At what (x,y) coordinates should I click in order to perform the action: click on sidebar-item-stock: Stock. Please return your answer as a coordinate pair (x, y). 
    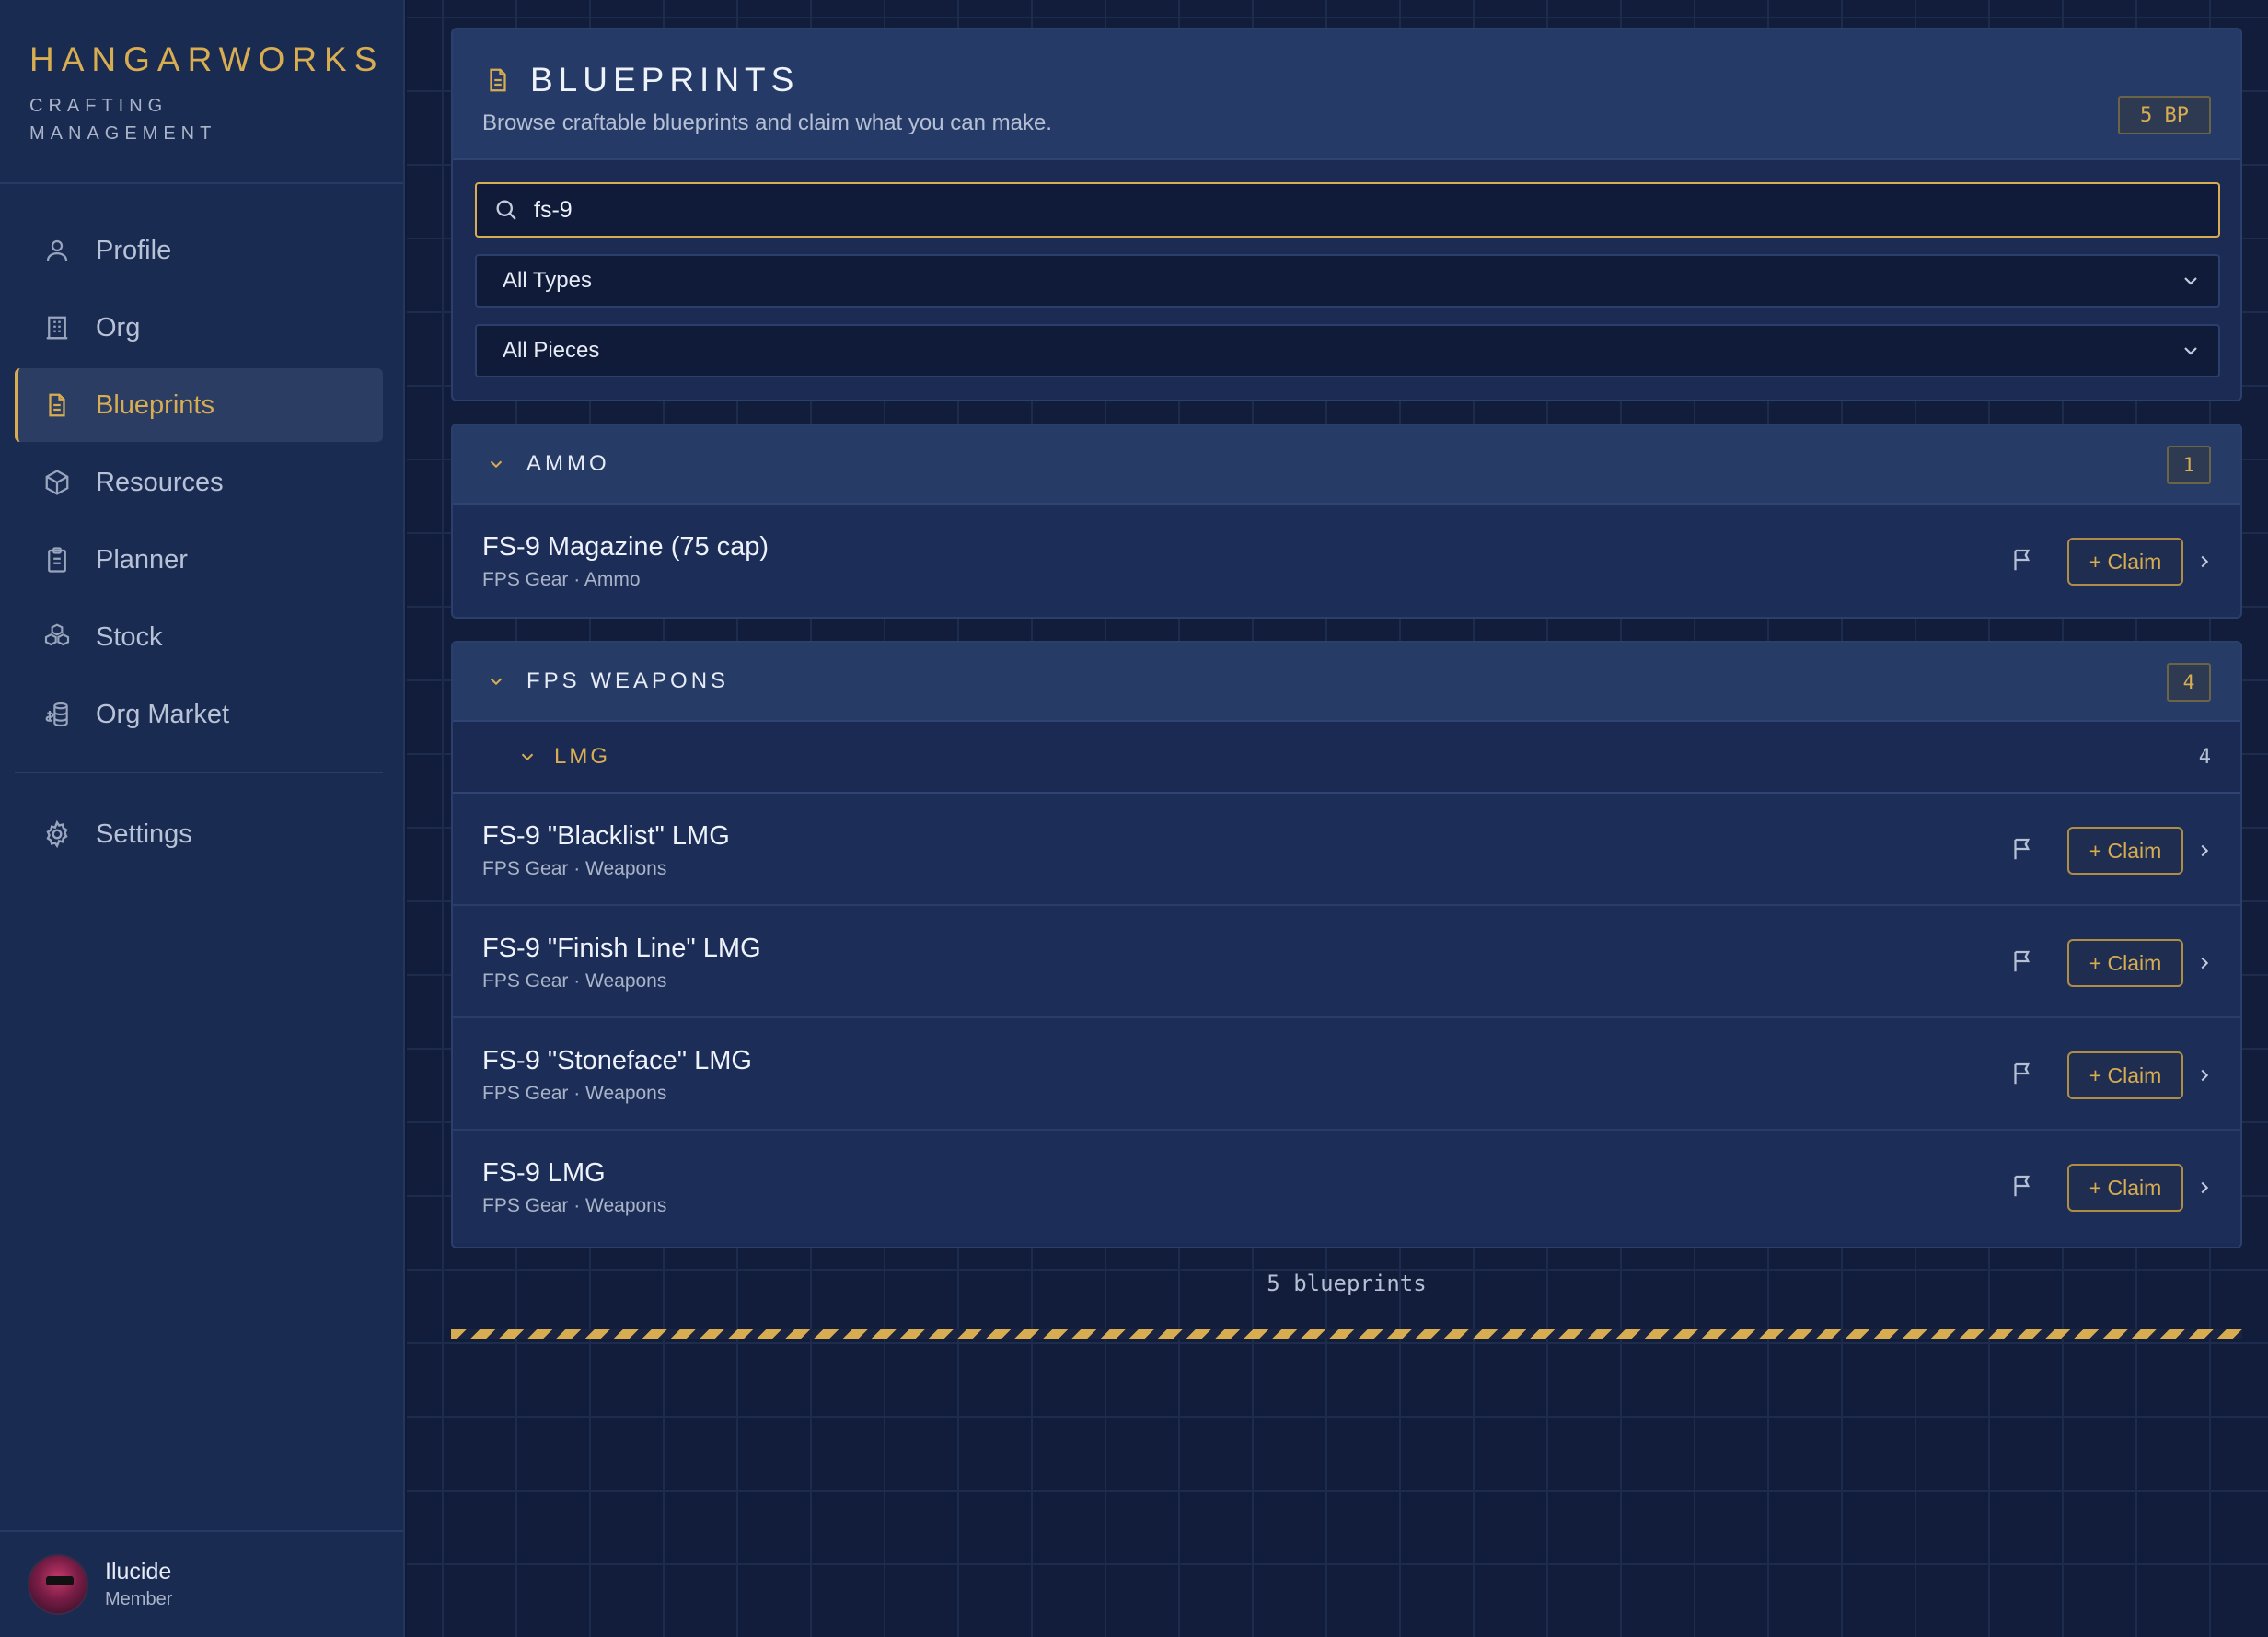
    Looking at the image, I should click on (199, 637).